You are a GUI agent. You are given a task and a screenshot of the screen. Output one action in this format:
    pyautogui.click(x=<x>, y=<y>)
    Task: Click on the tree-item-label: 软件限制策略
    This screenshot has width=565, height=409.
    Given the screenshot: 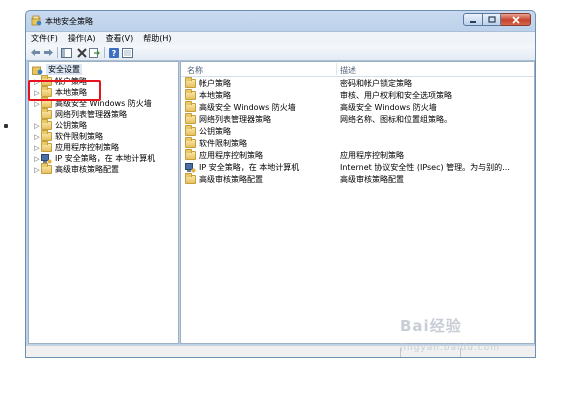 What is the action you would take?
    pyautogui.click(x=79, y=136)
    